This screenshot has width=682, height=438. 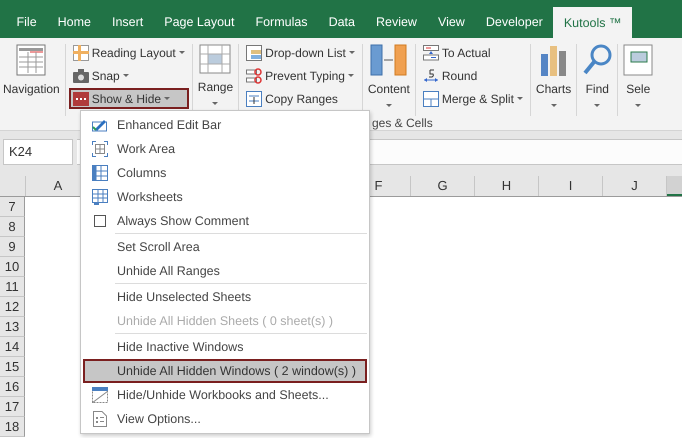 I want to click on ribbon-tab: Developer, so click(x=514, y=22).